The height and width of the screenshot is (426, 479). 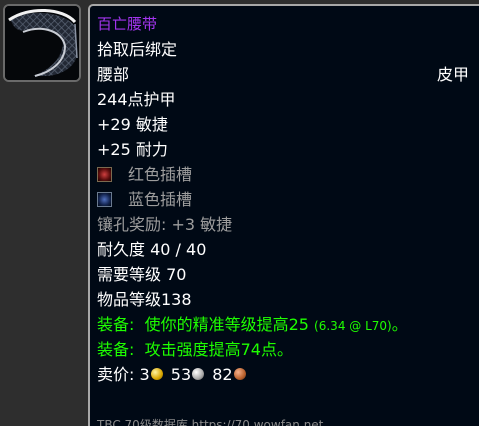 I want to click on armor-value: 244点护甲, so click(x=136, y=99).